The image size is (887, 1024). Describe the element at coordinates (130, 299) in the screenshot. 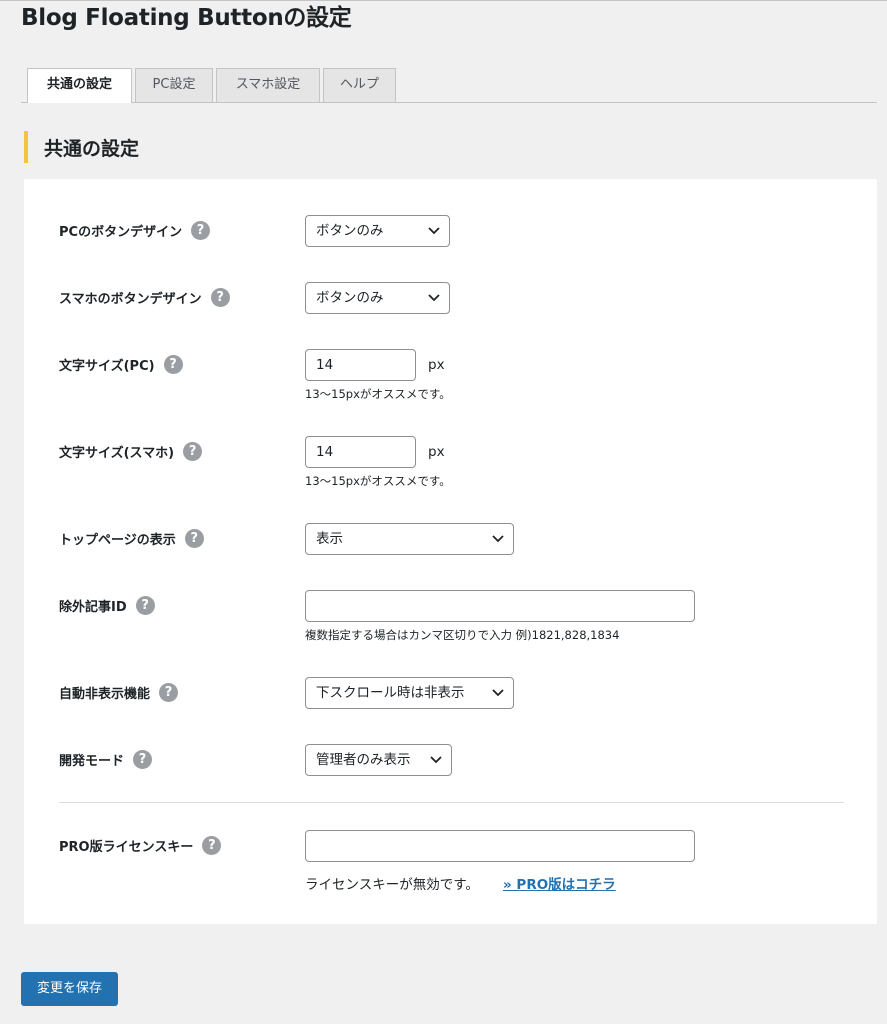

I see `sp-button-design-label-text: スマホのボタンデザイン` at that location.